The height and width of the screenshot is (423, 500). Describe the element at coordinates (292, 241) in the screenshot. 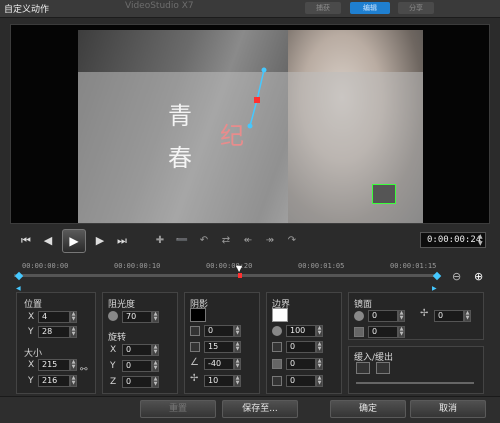

I see `go-to-last-icon: ↷` at that location.